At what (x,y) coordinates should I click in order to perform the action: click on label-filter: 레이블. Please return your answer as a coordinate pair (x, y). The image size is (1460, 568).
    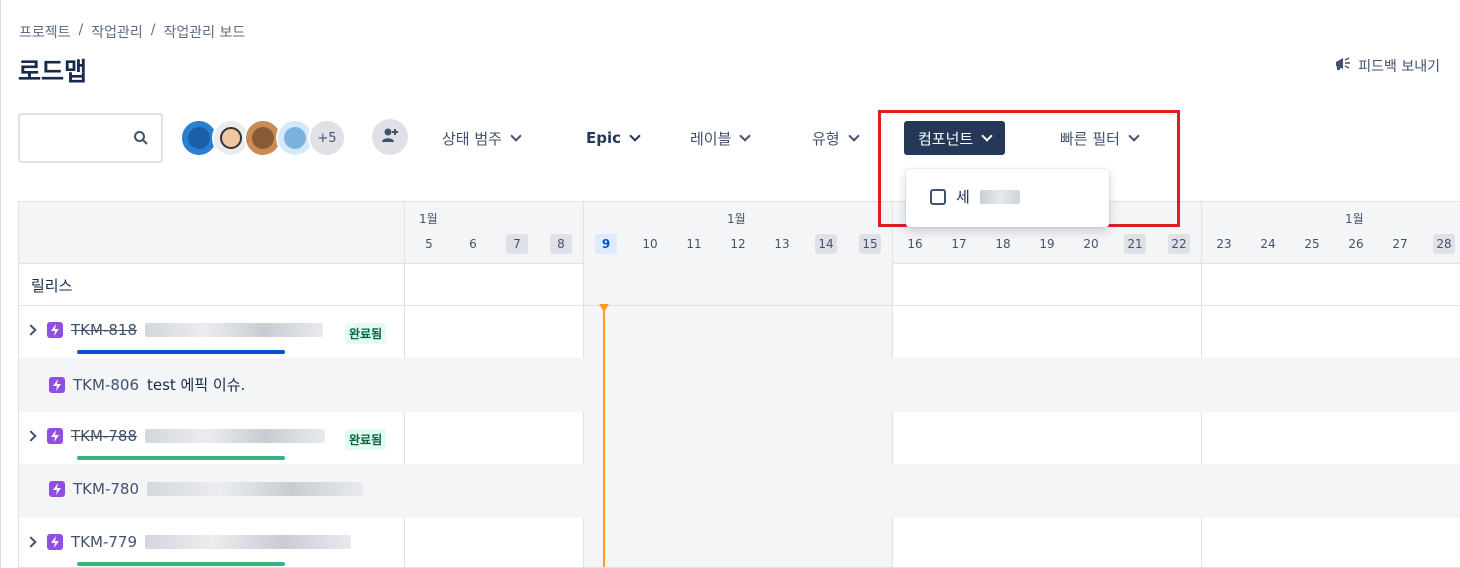
    Looking at the image, I should click on (719, 138).